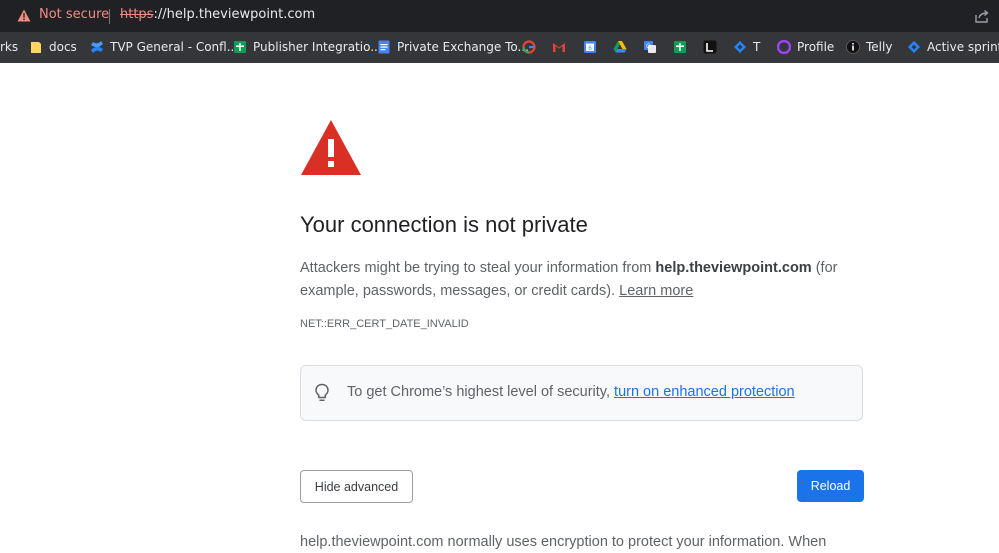  What do you see at coordinates (963, 47) in the screenshot?
I see `bookmark-label: Active sprints` at bounding box center [963, 47].